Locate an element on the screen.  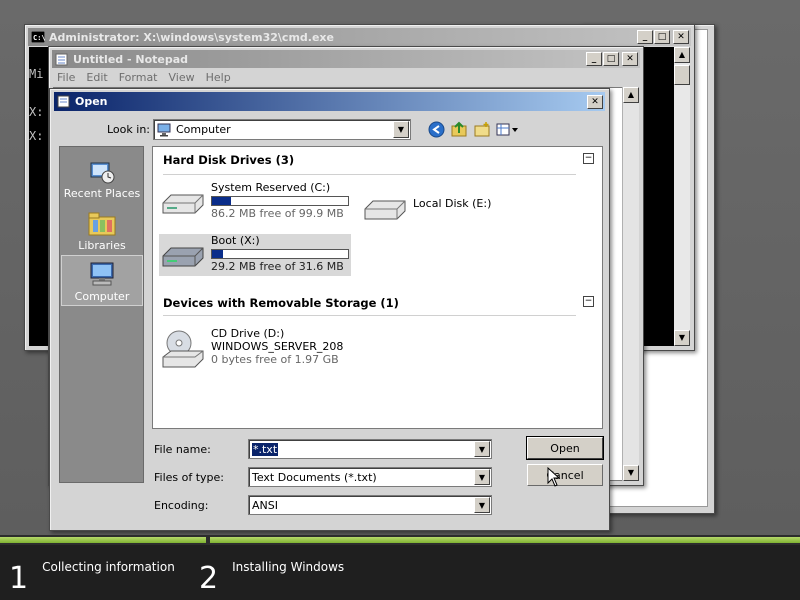
place-libraries: Libraries is located at coordinates (102, 228).